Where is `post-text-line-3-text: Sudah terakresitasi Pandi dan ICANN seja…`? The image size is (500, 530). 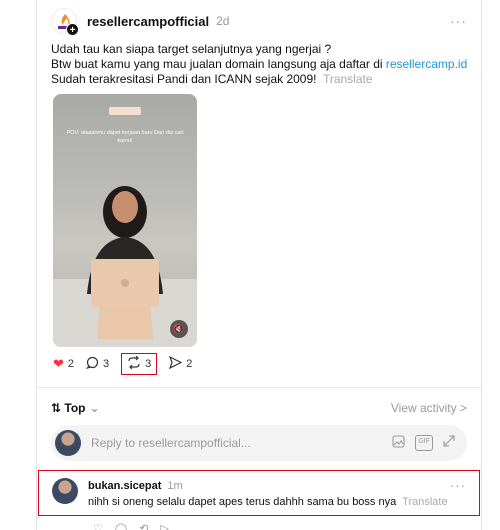
post-text-line-3-text: Sudah terakresitasi Pandi dan ICANN seja… is located at coordinates (184, 79).